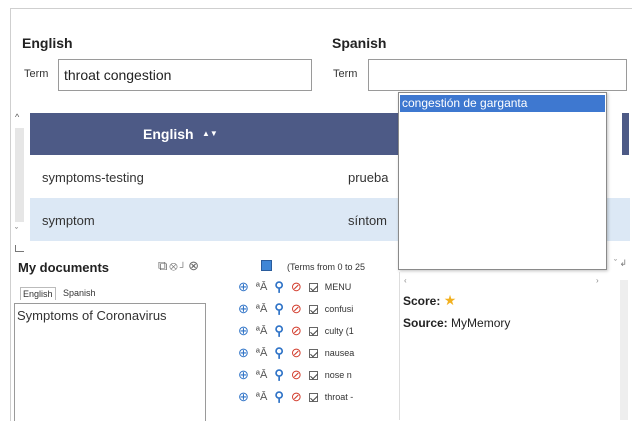 Image resolution: width=632 pixels, height=421 pixels. I want to click on window-icon: ⧉, so click(163, 265).